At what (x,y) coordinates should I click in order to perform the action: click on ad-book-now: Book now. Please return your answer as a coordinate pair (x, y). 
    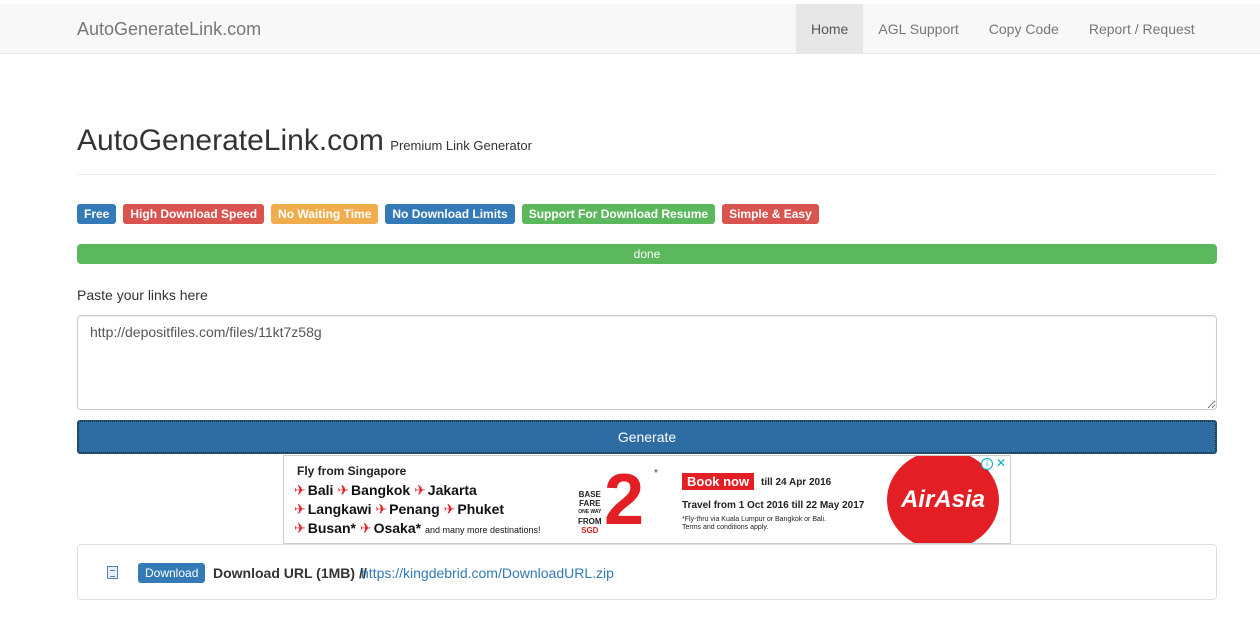
    Looking at the image, I should click on (718, 481).